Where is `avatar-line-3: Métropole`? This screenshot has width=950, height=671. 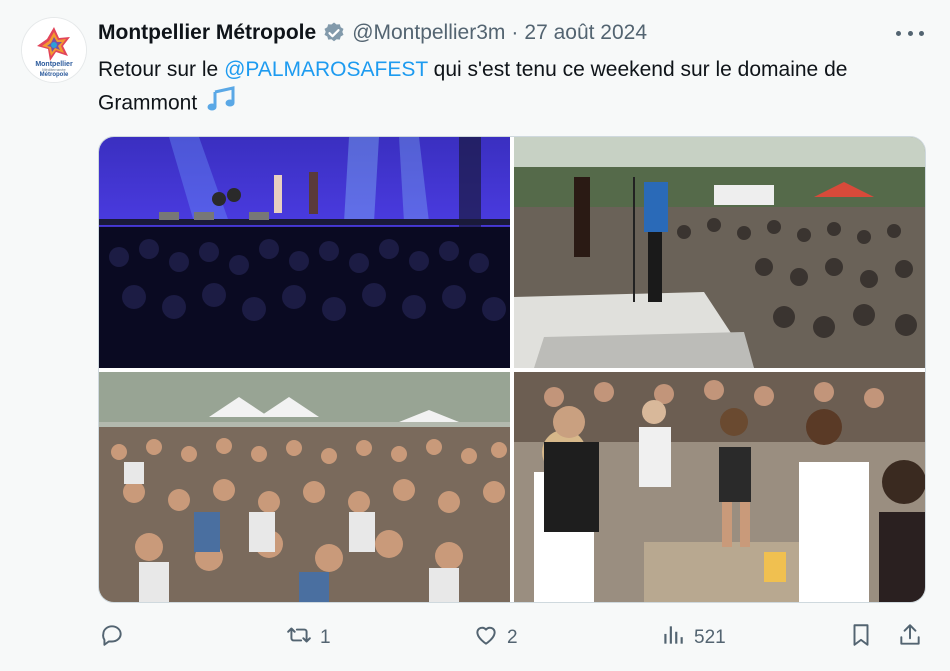 avatar-line-3: Métropole is located at coordinates (54, 75).